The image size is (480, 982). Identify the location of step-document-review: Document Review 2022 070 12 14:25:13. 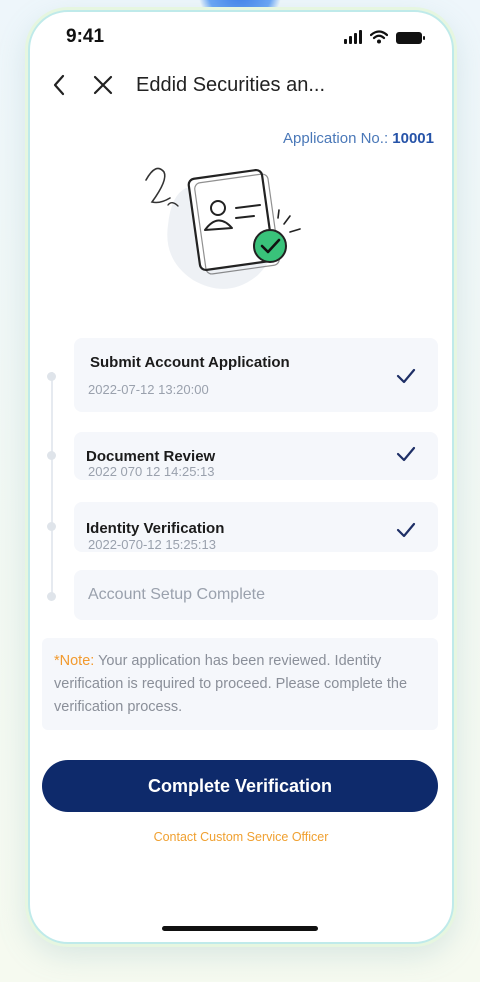
(256, 456).